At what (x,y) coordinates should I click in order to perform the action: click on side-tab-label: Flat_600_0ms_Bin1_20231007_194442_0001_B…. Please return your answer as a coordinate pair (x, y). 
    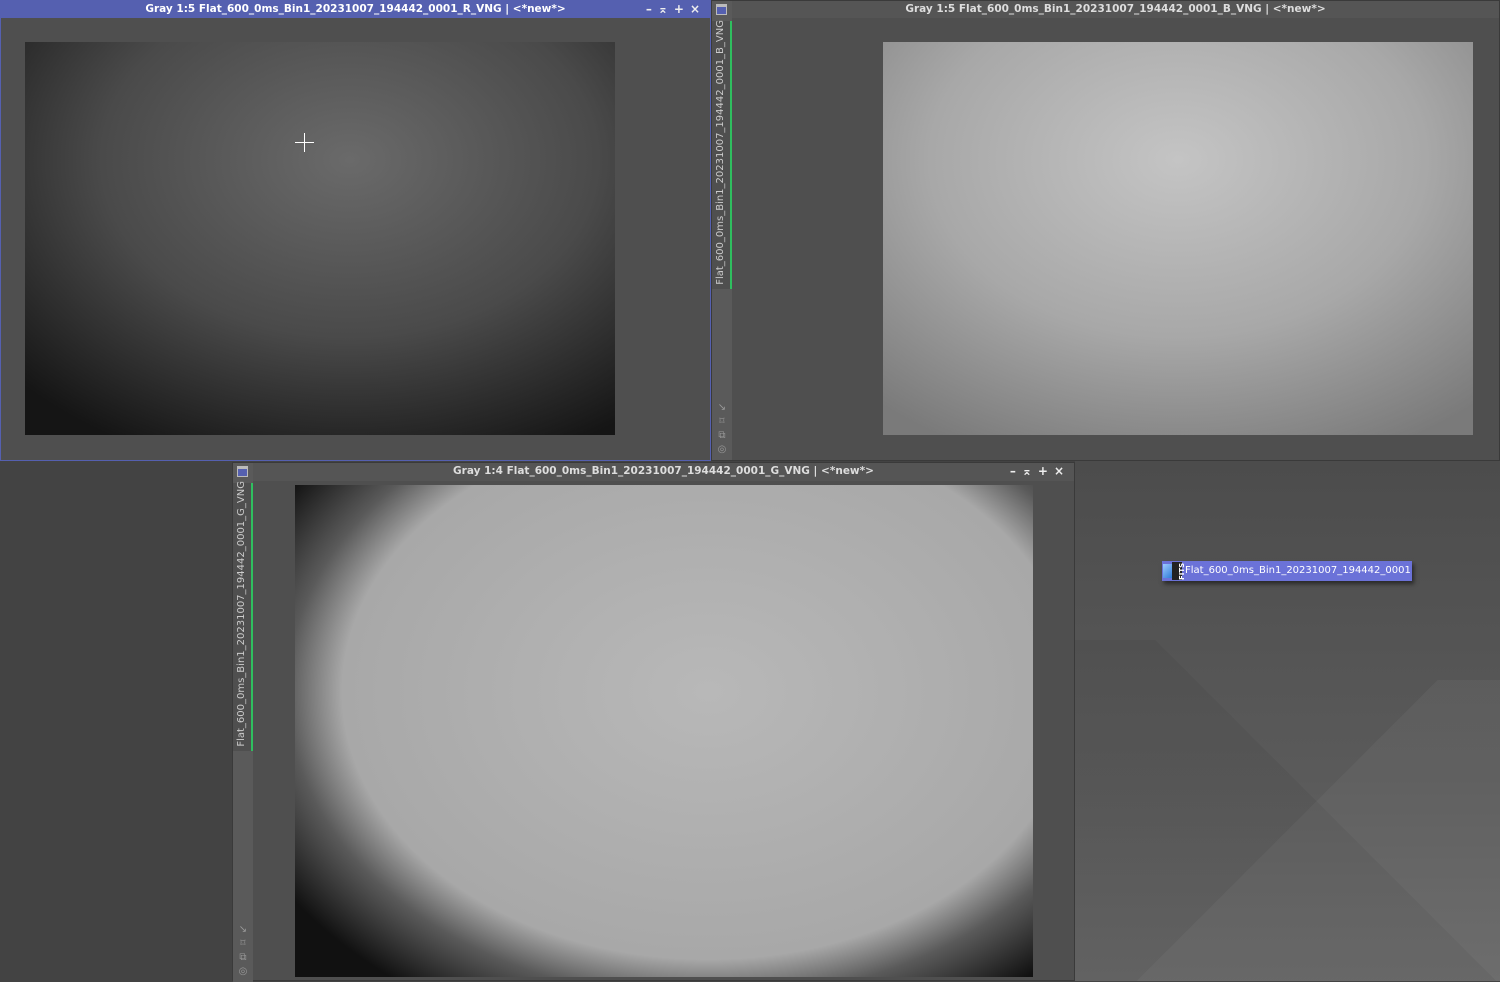
    Looking at the image, I should click on (720, 152).